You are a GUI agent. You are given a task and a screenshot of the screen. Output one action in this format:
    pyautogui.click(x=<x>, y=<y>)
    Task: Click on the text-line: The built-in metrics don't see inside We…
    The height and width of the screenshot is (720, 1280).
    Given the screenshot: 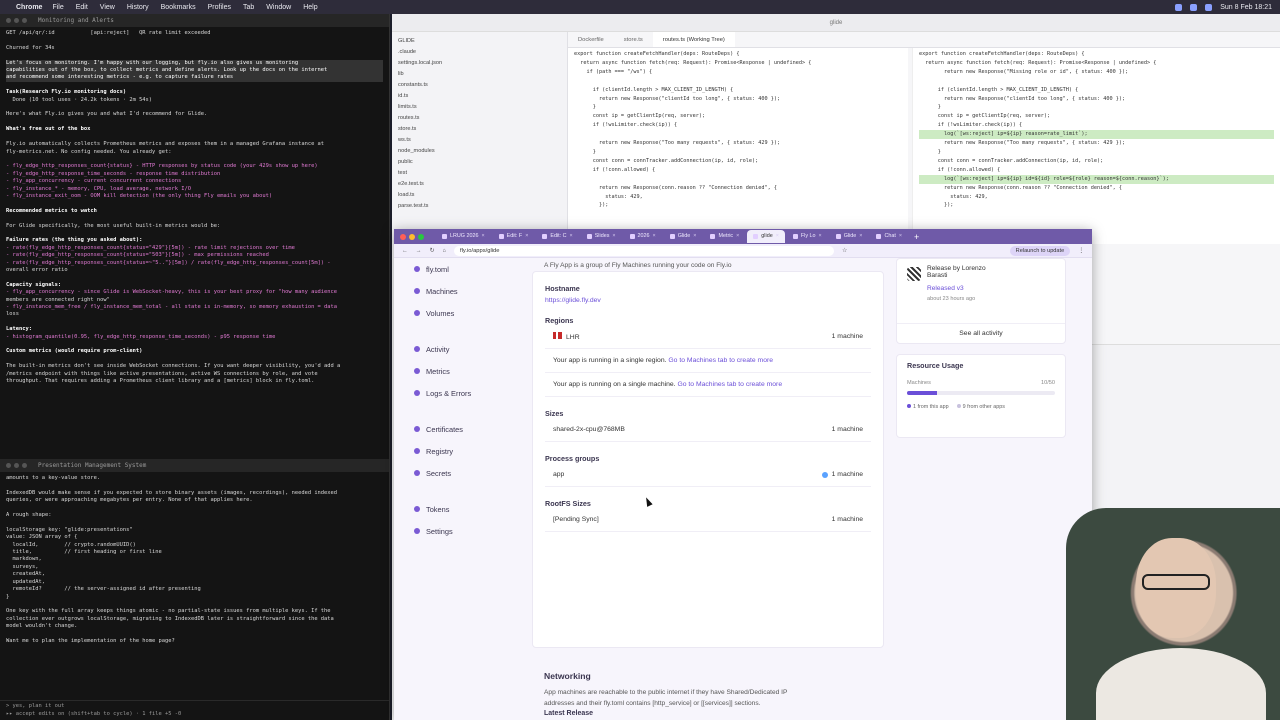 What is the action you would take?
    pyautogui.click(x=173, y=366)
    